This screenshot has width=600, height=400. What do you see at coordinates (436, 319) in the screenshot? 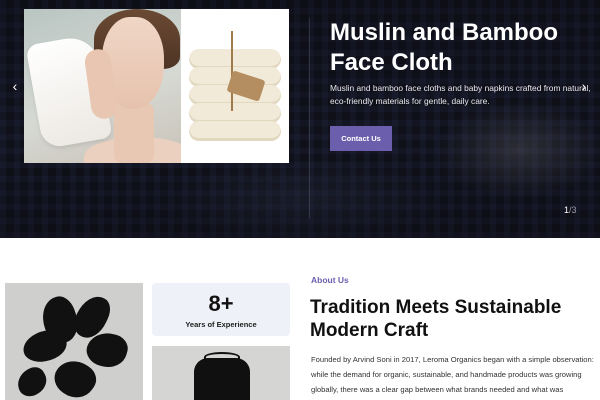
I see `about-title: Tradition Meets Sustainable Modern Craft` at bounding box center [436, 319].